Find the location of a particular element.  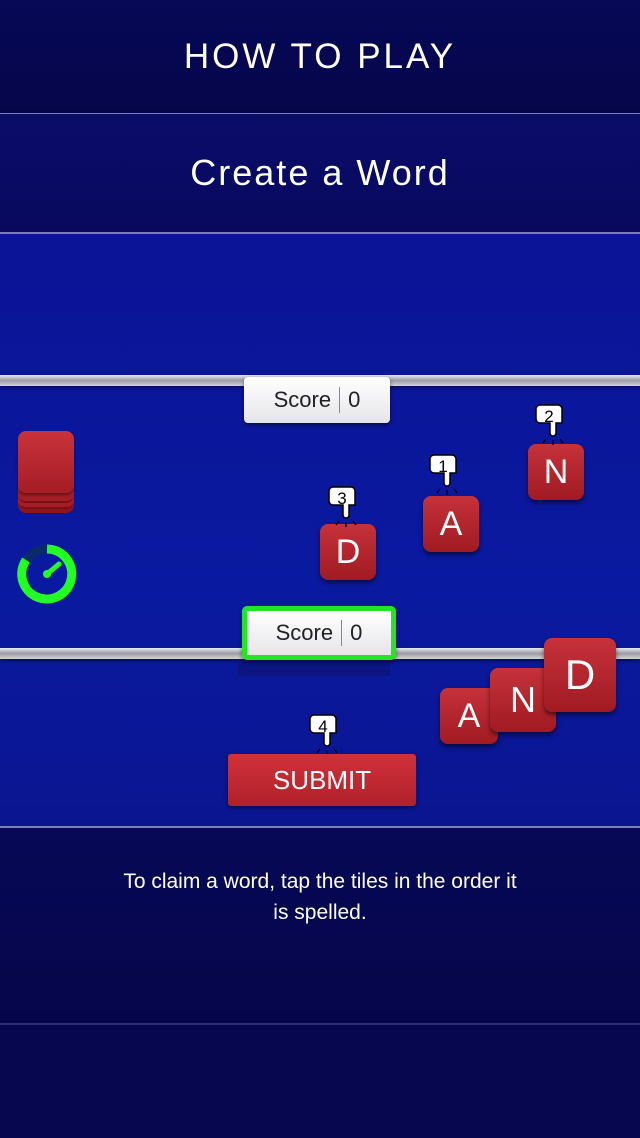

step-number: 4 is located at coordinates (323, 726).